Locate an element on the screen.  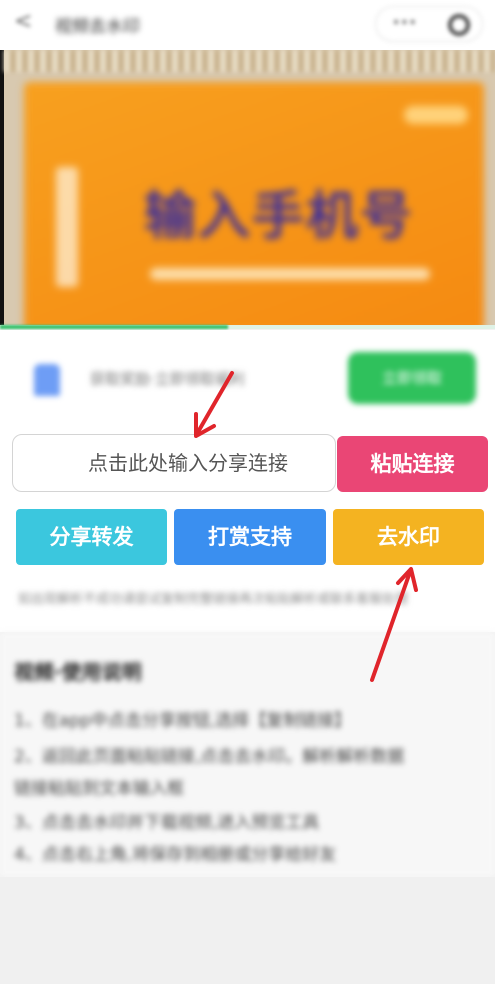
claim-button: 立即领取 is located at coordinates (412, 378).